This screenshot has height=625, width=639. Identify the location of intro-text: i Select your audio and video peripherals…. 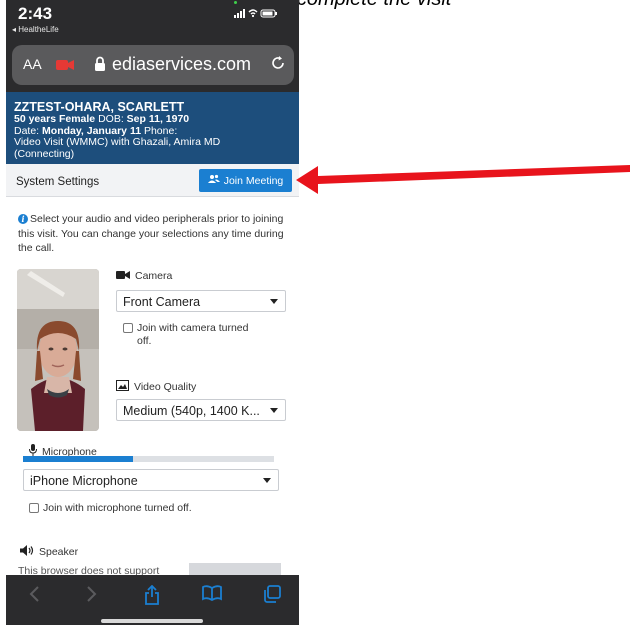
(154, 234).